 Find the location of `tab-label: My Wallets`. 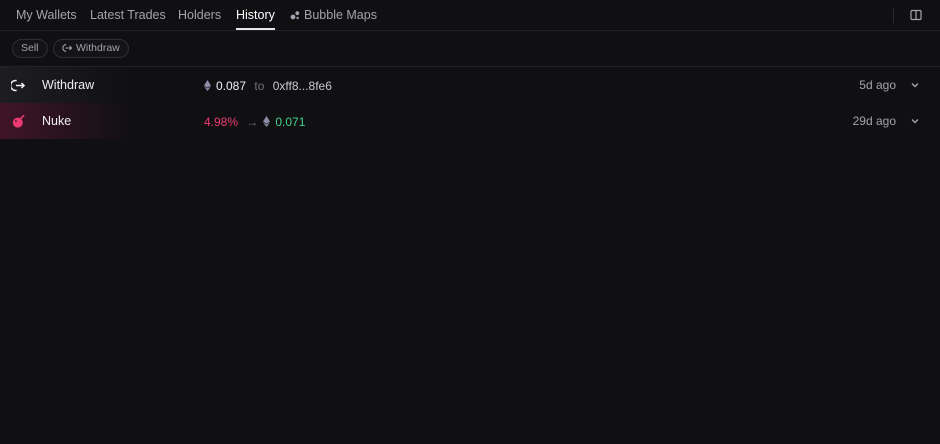

tab-label: My Wallets is located at coordinates (46, 15).